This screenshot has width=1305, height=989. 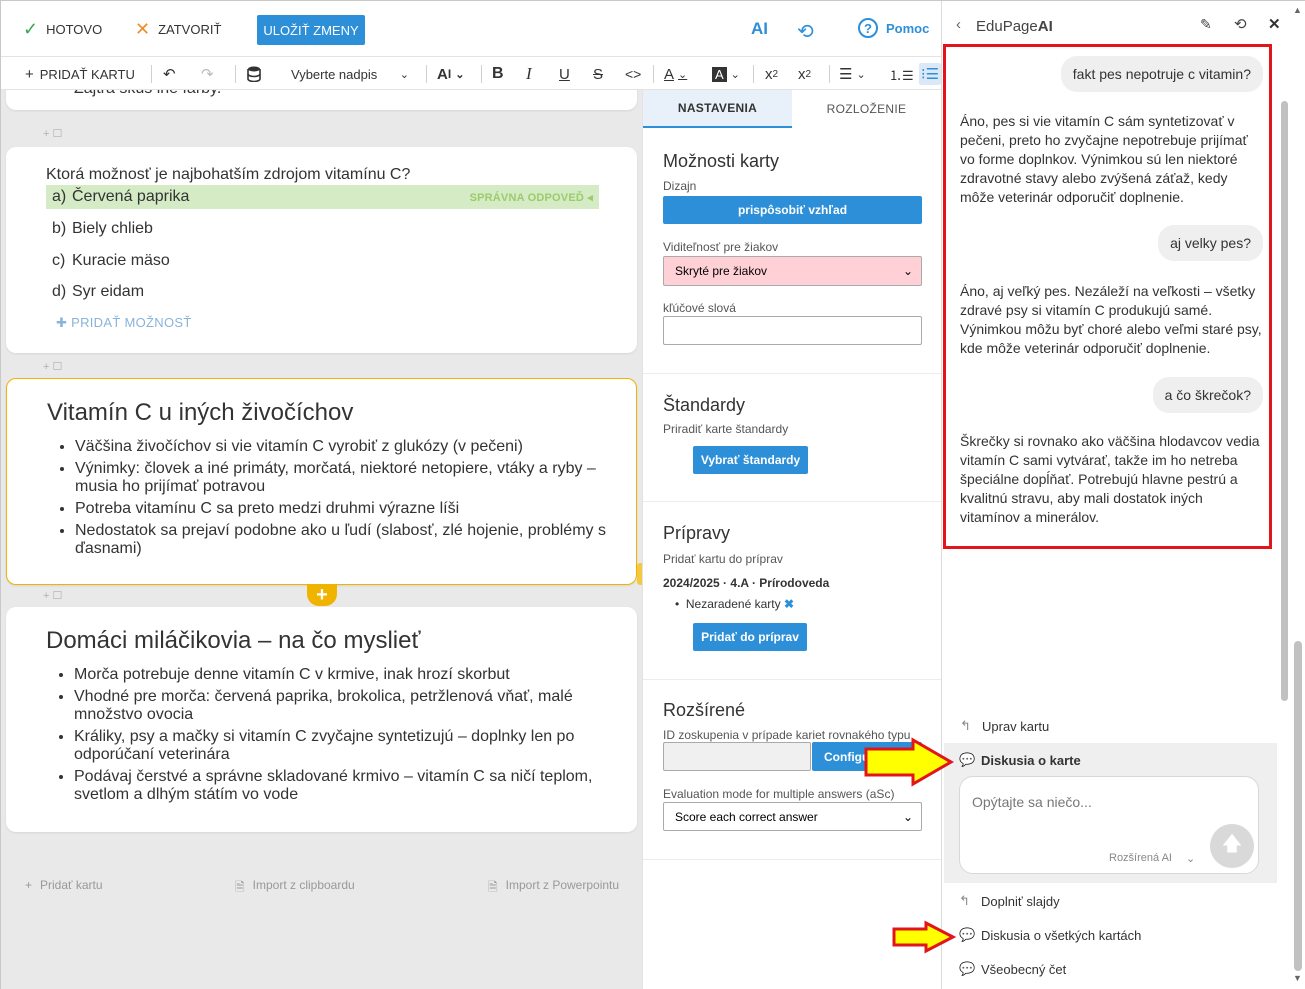 I want to click on import-clipboard-button: 🗎 Import z clipboardu, so click(x=295, y=888).